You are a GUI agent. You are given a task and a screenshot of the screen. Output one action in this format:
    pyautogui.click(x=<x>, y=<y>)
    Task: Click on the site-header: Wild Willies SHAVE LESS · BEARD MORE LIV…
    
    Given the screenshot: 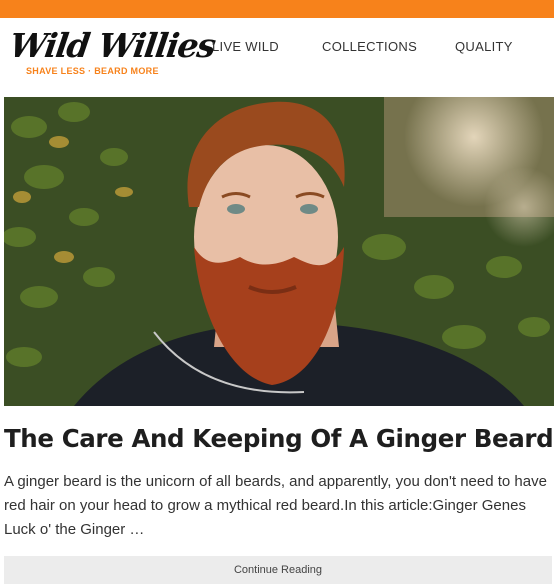 What is the action you would take?
    pyautogui.click(x=277, y=54)
    